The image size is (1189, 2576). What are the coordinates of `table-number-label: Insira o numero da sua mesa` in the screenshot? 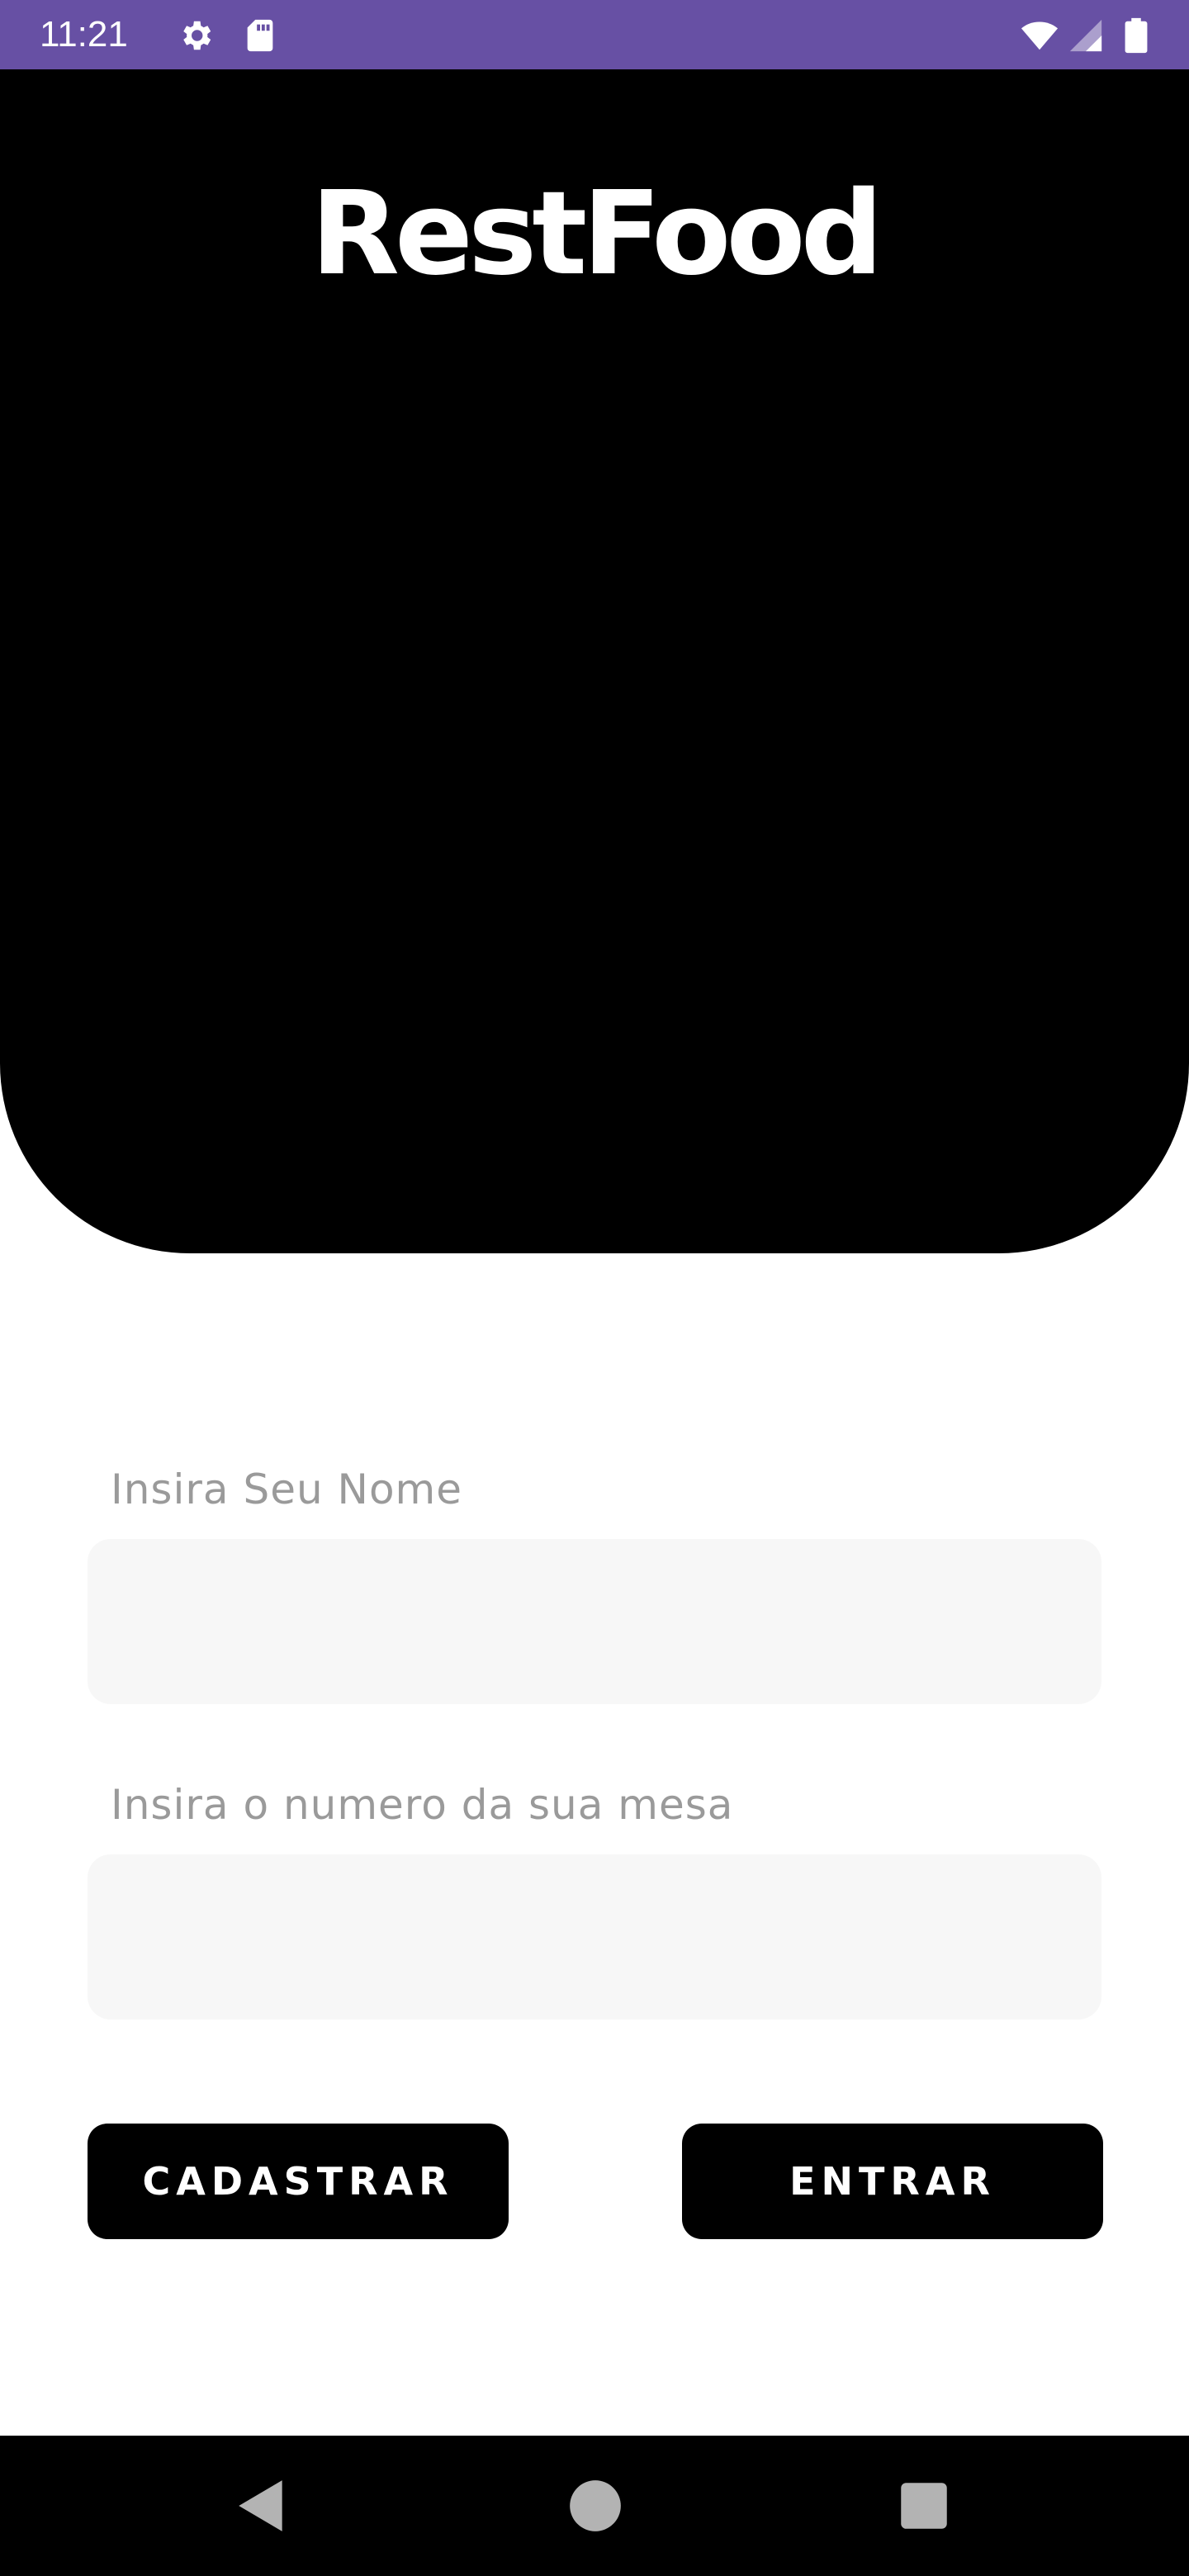 It's located at (422, 1805).